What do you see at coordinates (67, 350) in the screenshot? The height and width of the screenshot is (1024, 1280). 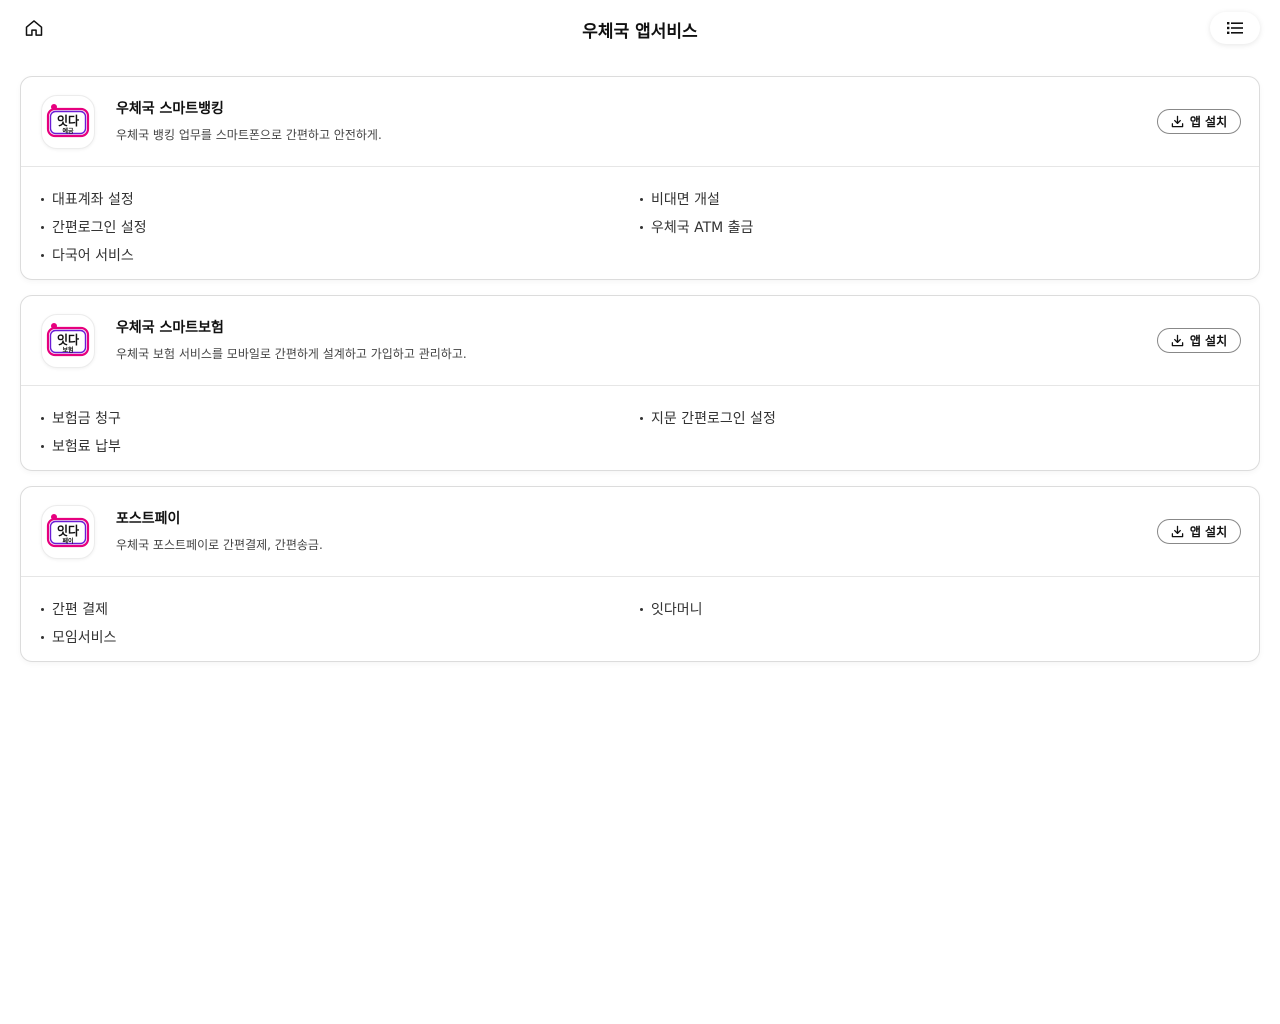 I see `svg-text: 보험` at bounding box center [67, 350].